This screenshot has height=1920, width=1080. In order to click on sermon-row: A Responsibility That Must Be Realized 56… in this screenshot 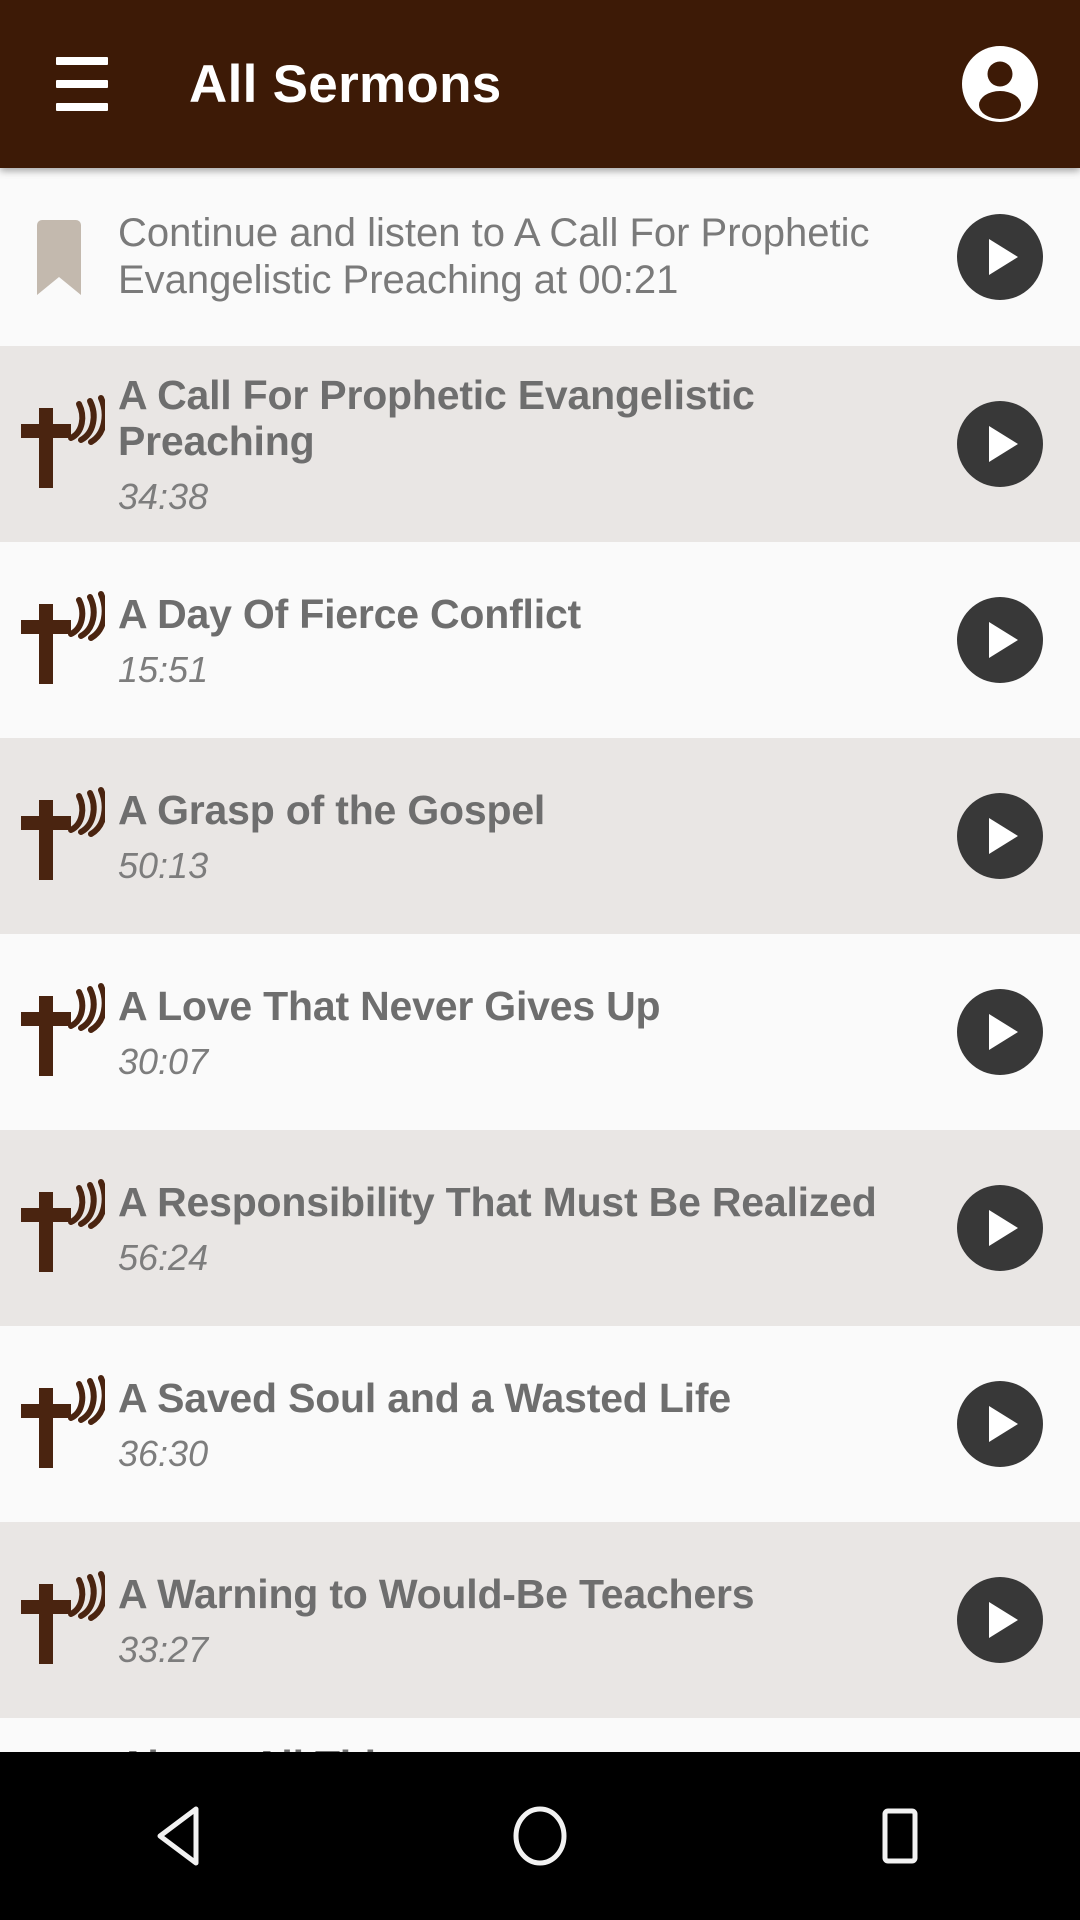, I will do `click(540, 1228)`.